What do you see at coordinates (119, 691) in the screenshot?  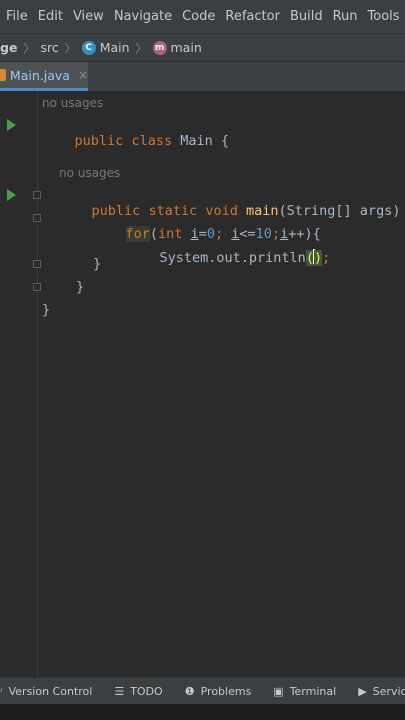 I see `todo-icon: ☰` at bounding box center [119, 691].